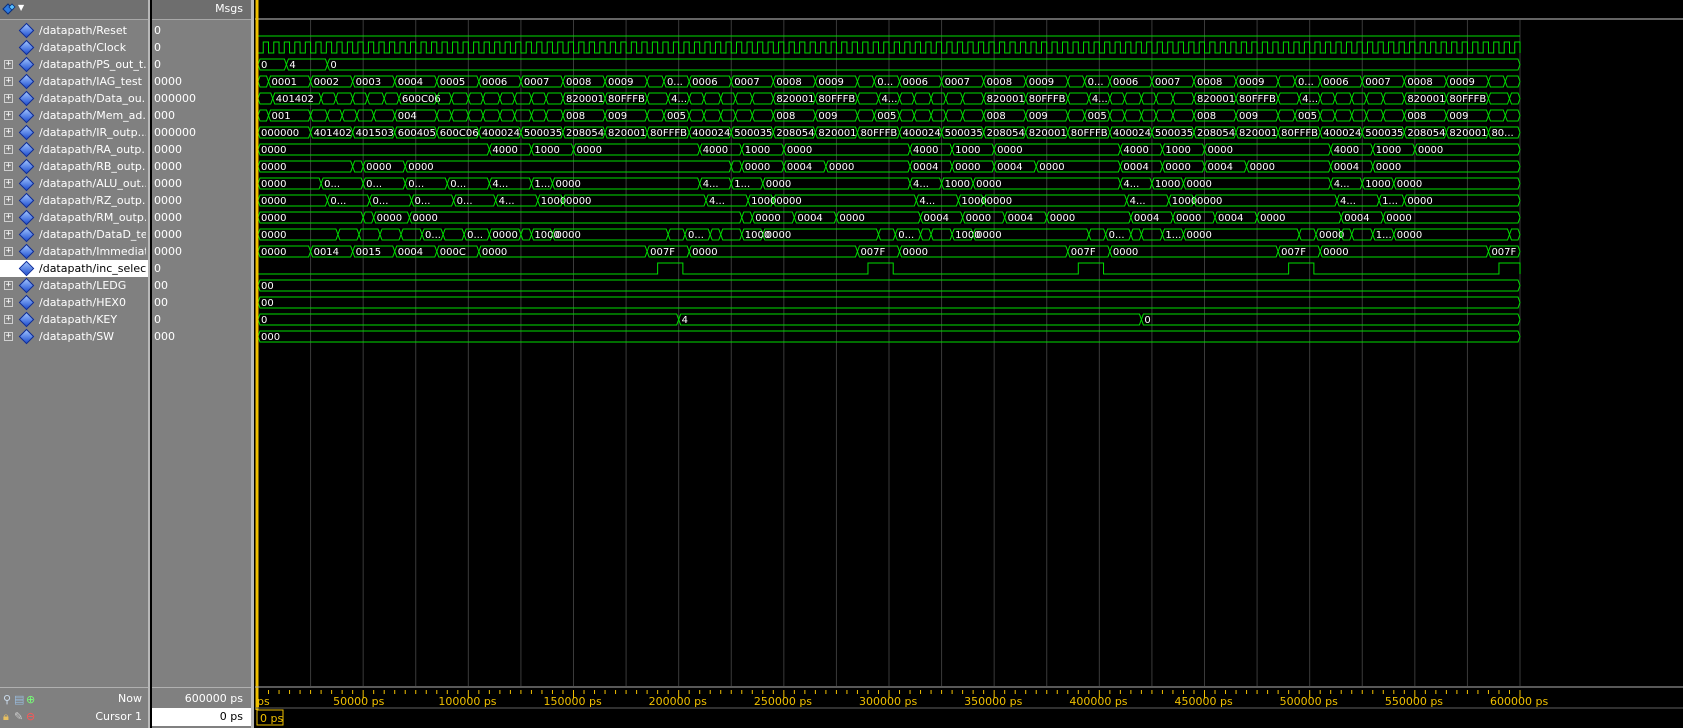 The width and height of the screenshot is (1683, 728). What do you see at coordinates (7, 700) in the screenshot?
I see `zoom-icon: ⚲` at bounding box center [7, 700].